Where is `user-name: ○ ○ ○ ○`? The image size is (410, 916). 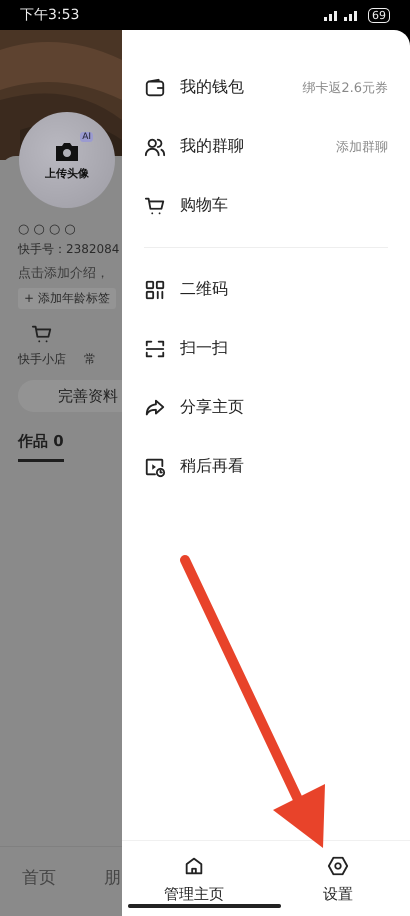 user-name: ○ ○ ○ ○ is located at coordinates (47, 229).